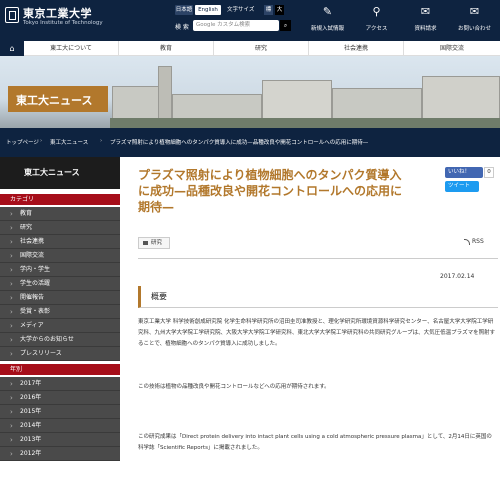  I want to click on search-input: Google カスタム検索, so click(236, 25).